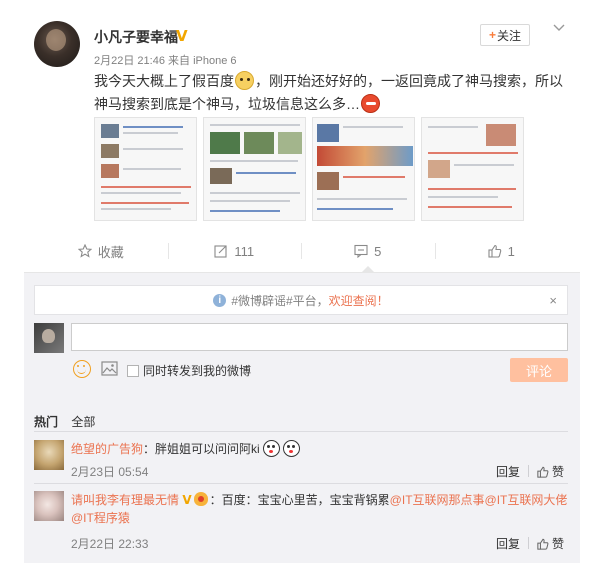 This screenshot has width=600, height=563. I want to click on forward-checkbox, so click(133, 370).